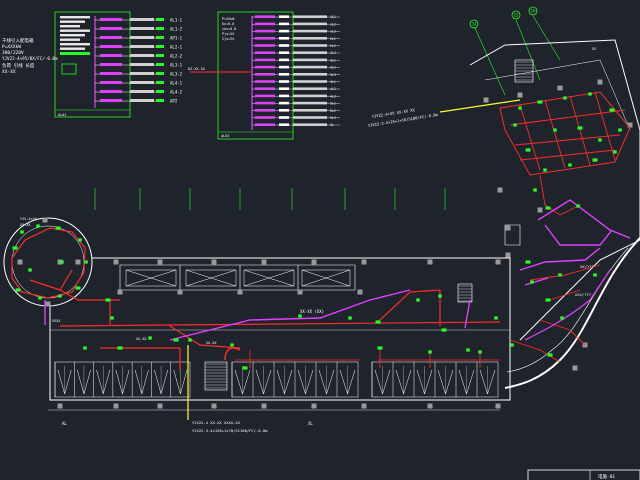 The image size is (640, 480). I want to click on panel-b-feeder-label: 5L3, so click(333, 118).